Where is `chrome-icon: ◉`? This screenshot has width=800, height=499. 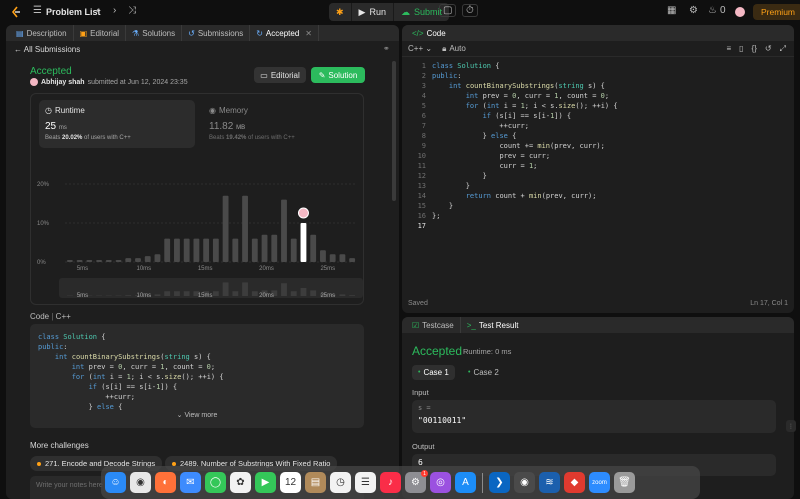
chrome-icon: ◉ is located at coordinates (140, 482).